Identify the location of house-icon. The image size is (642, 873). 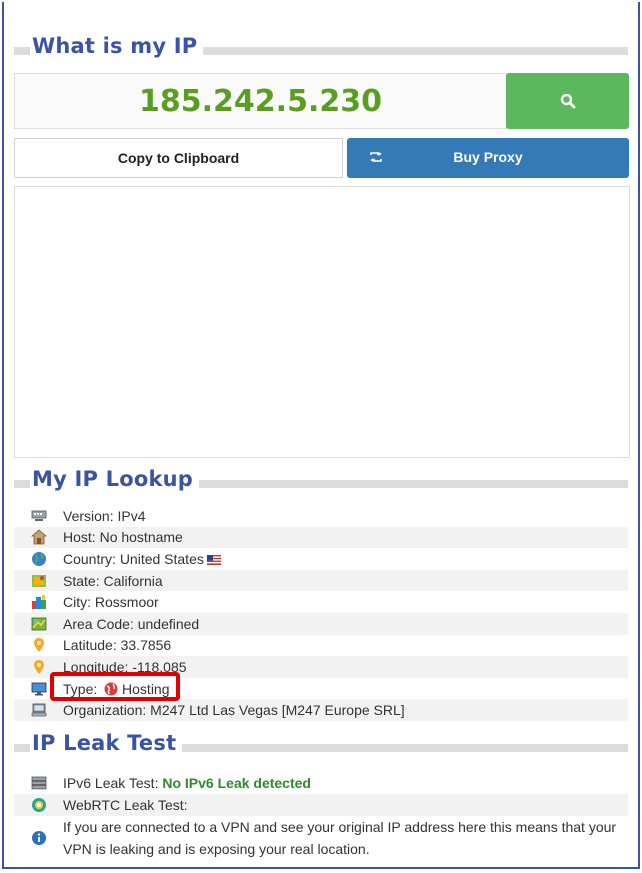
(39, 537).